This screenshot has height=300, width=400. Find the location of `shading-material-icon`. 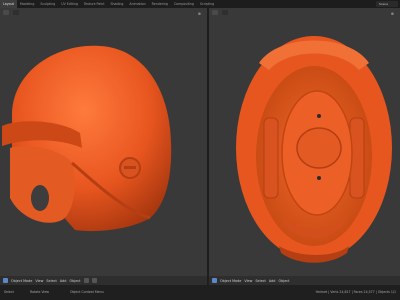

shading-material-icon is located at coordinates (94, 280).